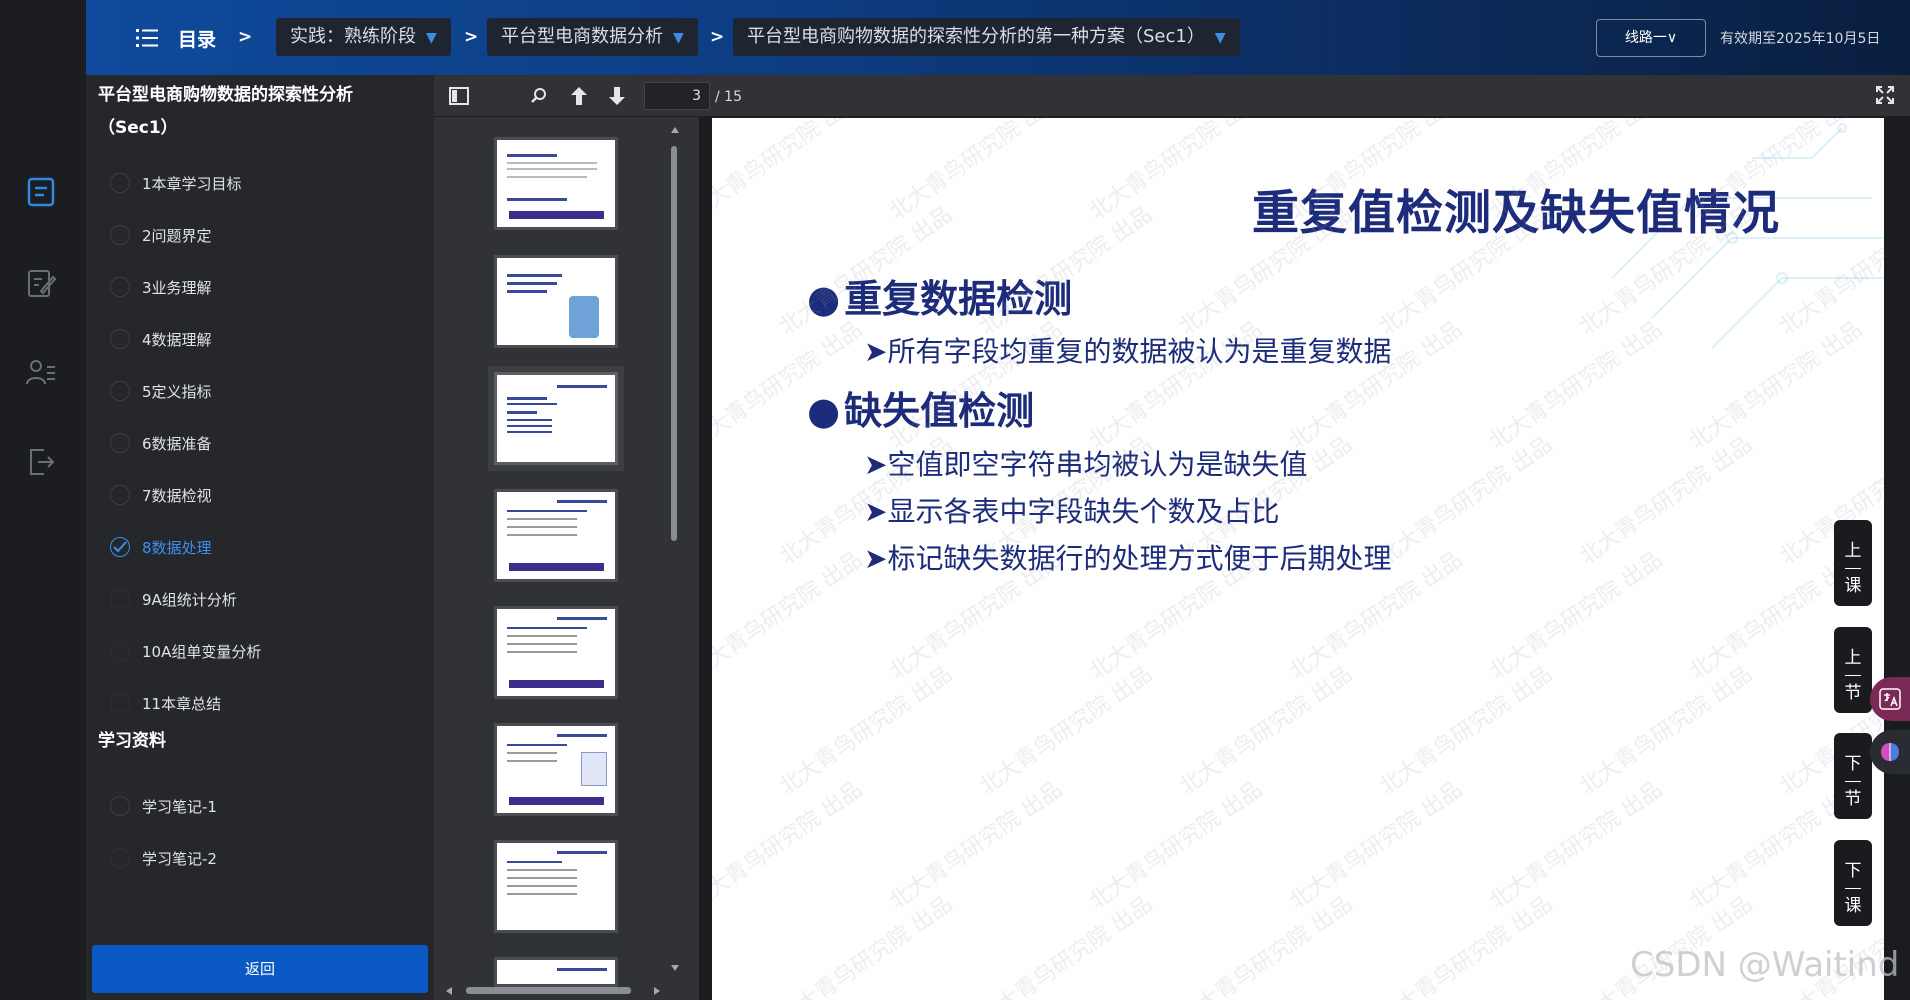  Describe the element at coordinates (192, 183) in the screenshot. I see `lesson-label: 1本章学习目标` at that location.